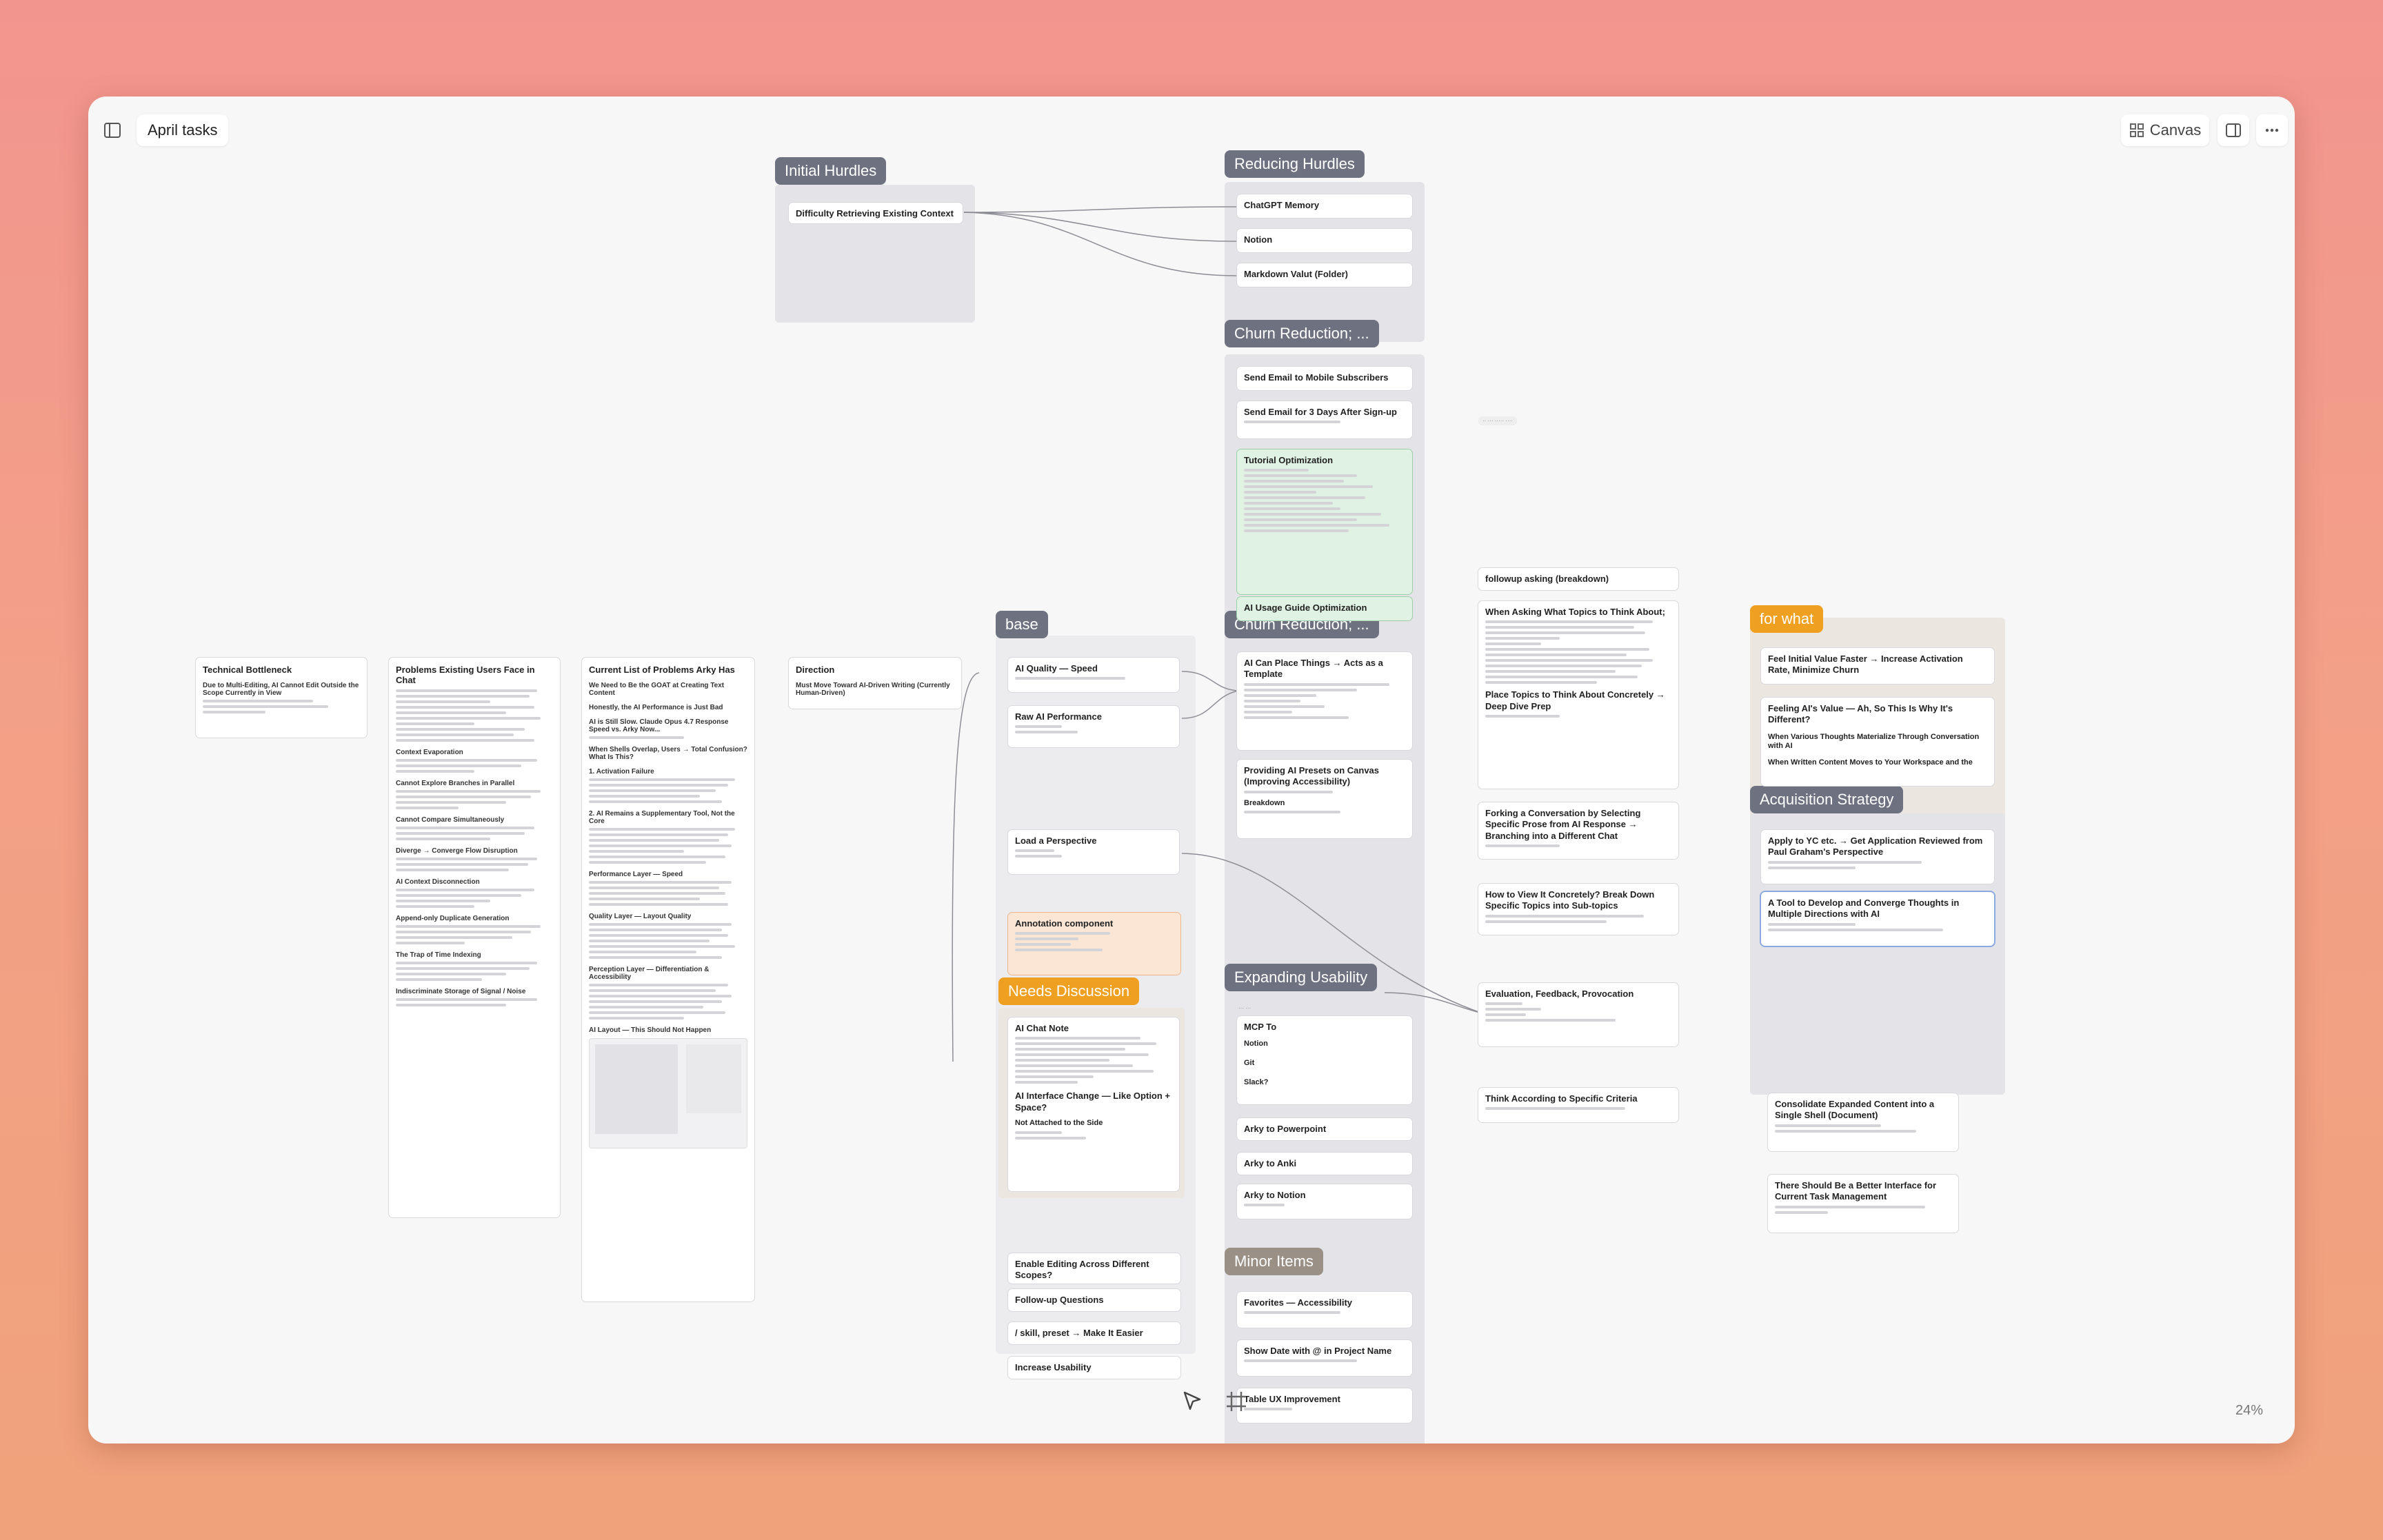  What do you see at coordinates (1324, 420) in the screenshot?
I see `card-send-email-3days: Send Email for 3 Days After Sign-up` at bounding box center [1324, 420].